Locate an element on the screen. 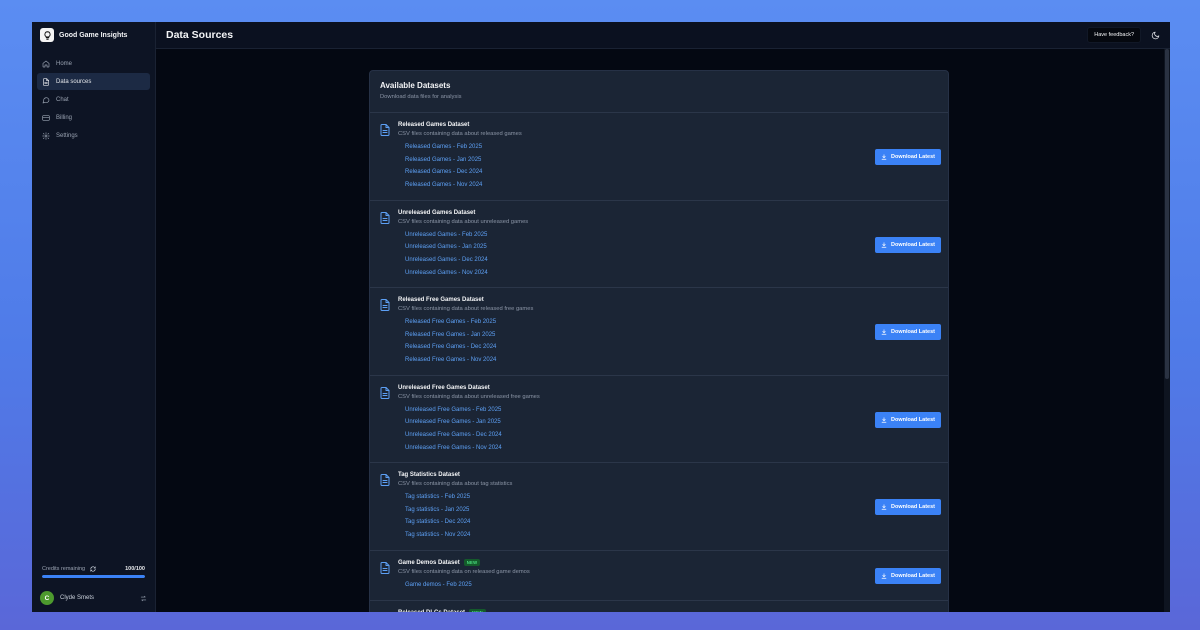  file-link: Released Free Games - Feb 2025 is located at coordinates (671, 322).